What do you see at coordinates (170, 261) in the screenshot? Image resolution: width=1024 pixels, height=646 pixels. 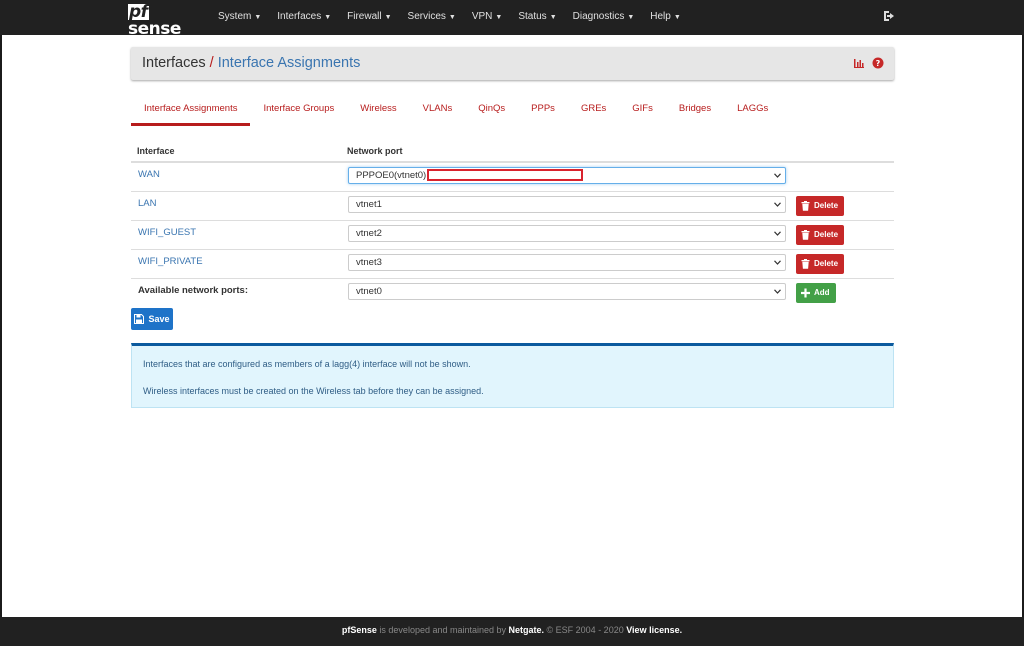 I see `interface-link-wifi-private: WIFI_PRIVATE` at bounding box center [170, 261].